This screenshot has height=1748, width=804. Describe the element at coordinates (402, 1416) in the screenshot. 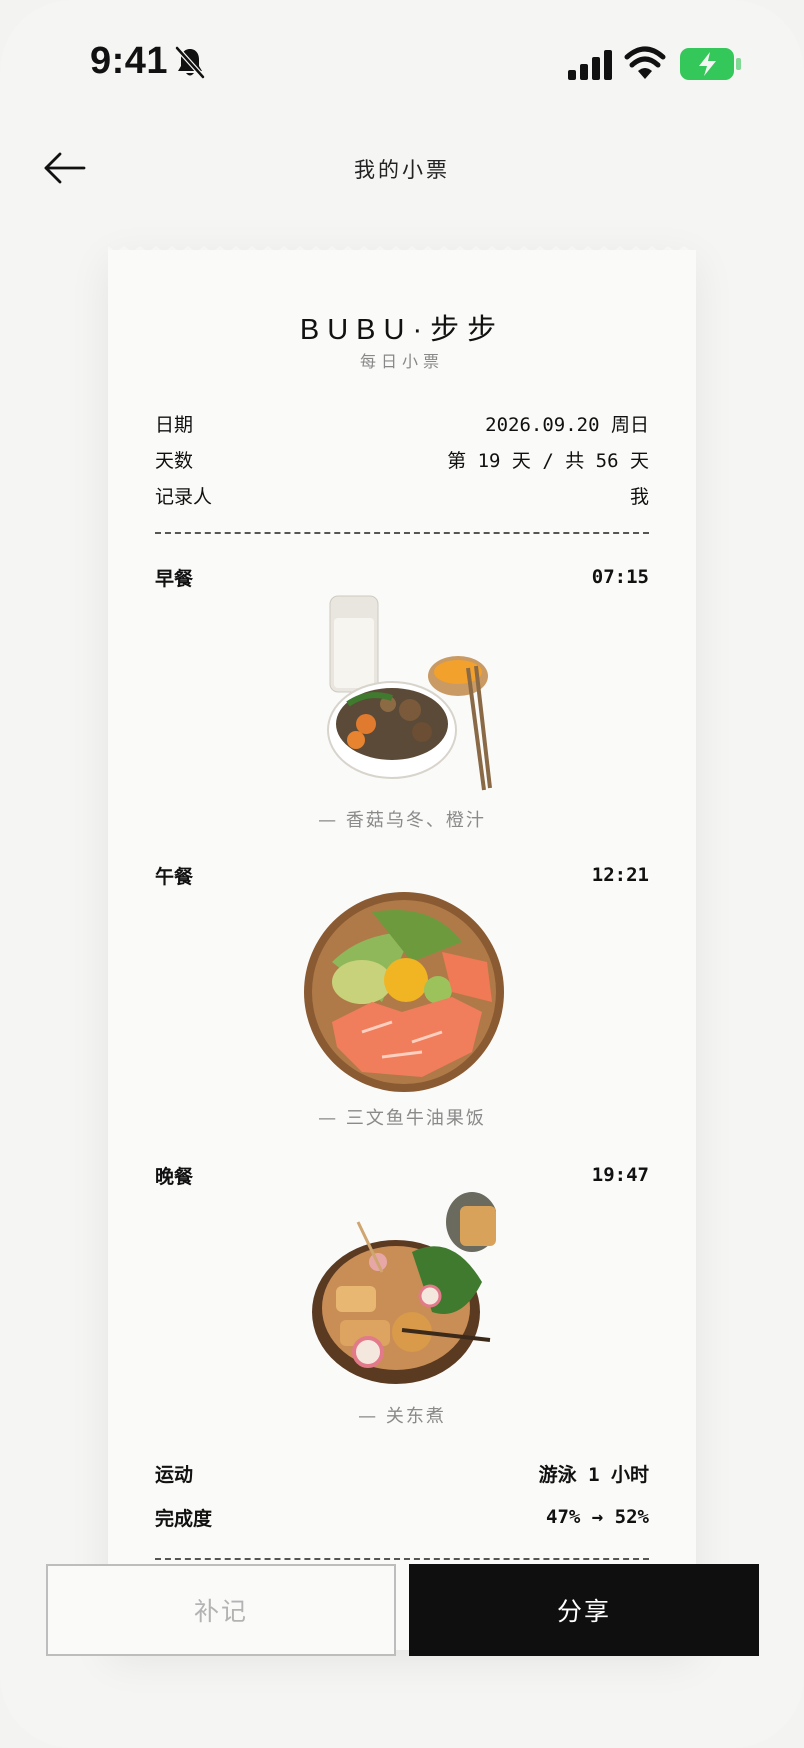

I see `meal-caption: — 关东煮` at that location.